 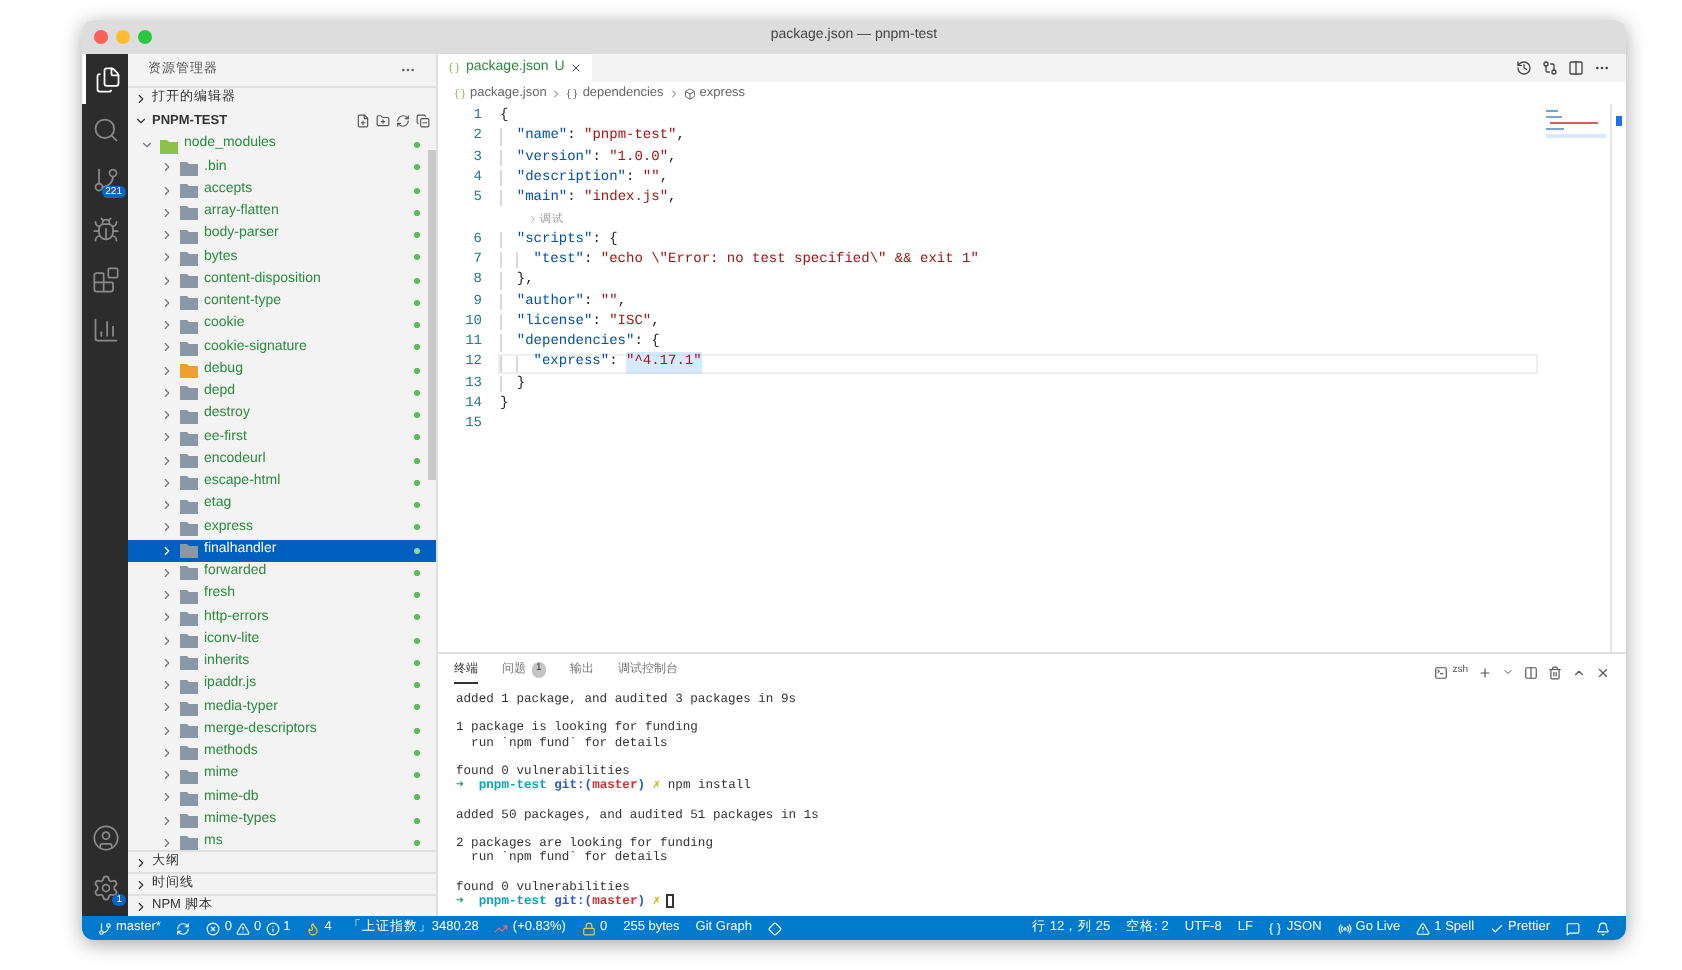 What do you see at coordinates (1550, 68) in the screenshot?
I see `compare-icon` at bounding box center [1550, 68].